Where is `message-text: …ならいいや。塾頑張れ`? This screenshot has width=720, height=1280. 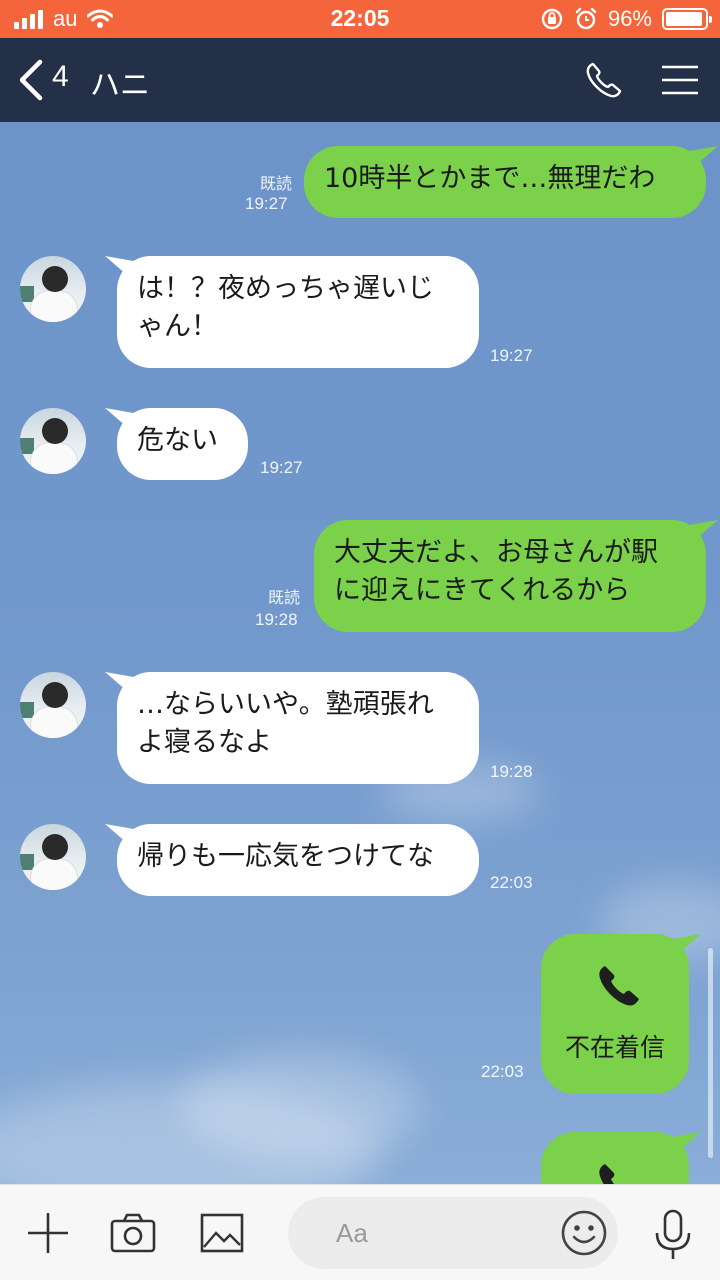
message-text: …ならいいや。塾頑張れ is located at coordinates (285, 704).